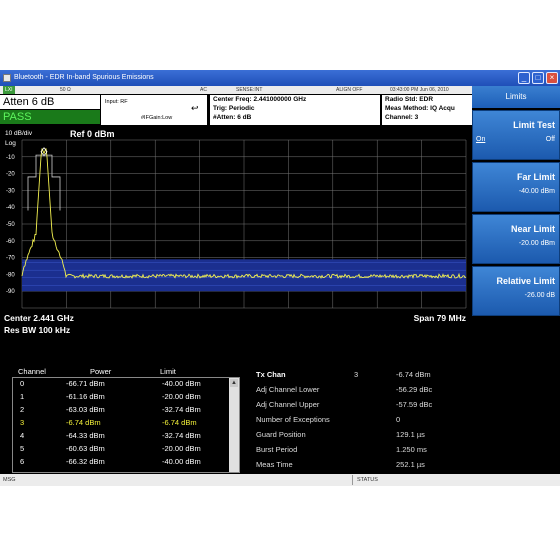 The width and height of the screenshot is (560, 560). What do you see at coordinates (402, 117) in the screenshot?
I see `channel-label: Channel: 3` at bounding box center [402, 117].